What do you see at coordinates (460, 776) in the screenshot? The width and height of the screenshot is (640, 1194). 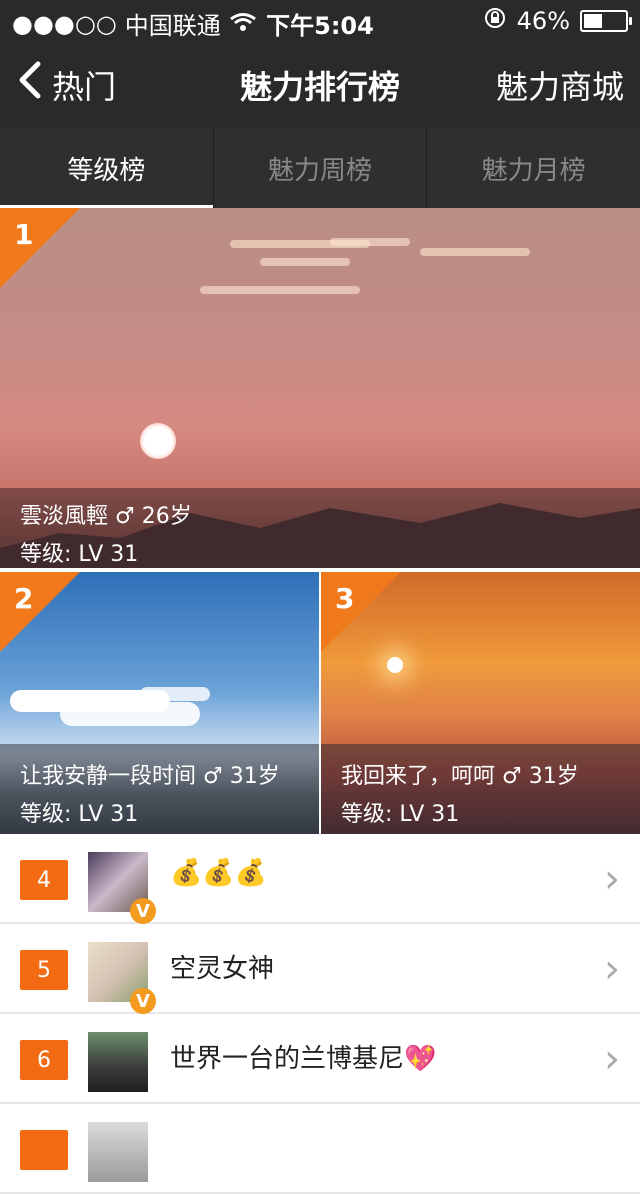 I see `user-name-gender-age: 我回来了，呵呵 ♂ 31岁` at bounding box center [460, 776].